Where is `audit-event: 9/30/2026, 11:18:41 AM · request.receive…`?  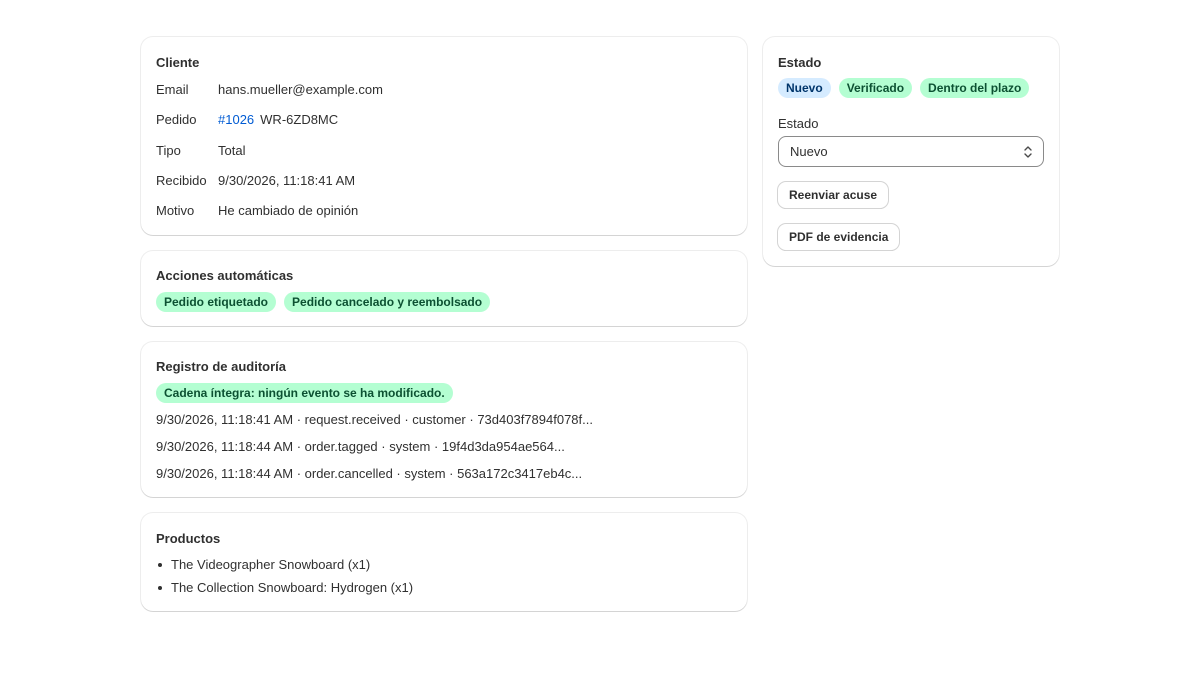 audit-event: 9/30/2026, 11:18:41 AM · request.receive… is located at coordinates (374, 419).